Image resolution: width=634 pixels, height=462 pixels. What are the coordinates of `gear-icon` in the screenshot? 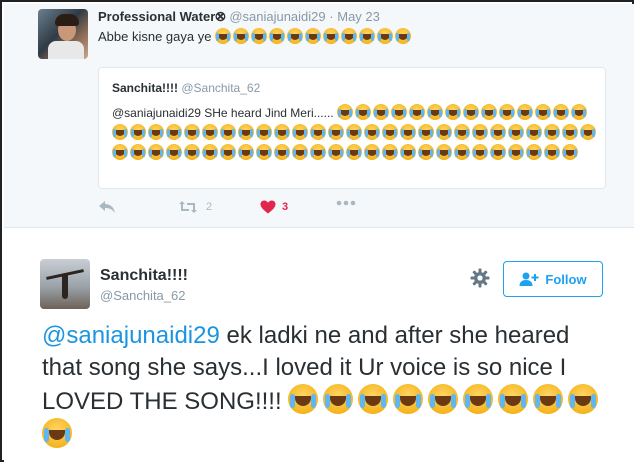 It's located at (480, 278).